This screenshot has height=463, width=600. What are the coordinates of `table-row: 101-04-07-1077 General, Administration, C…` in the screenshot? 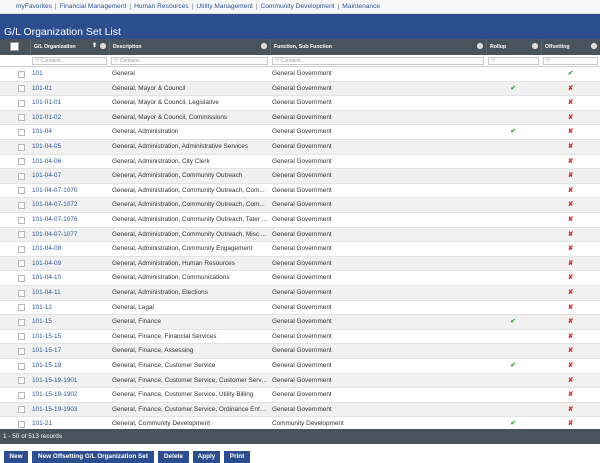 It's located at (300, 235).